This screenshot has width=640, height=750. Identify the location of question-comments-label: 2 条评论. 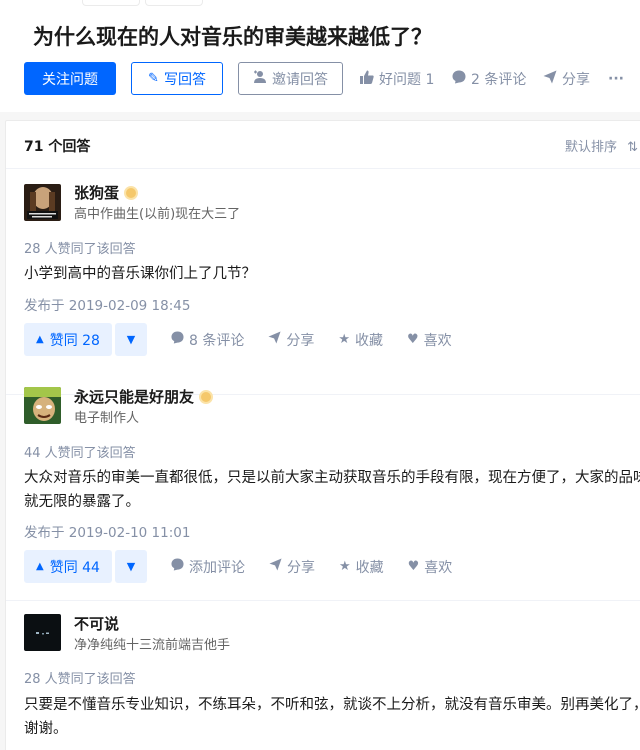
(499, 79).